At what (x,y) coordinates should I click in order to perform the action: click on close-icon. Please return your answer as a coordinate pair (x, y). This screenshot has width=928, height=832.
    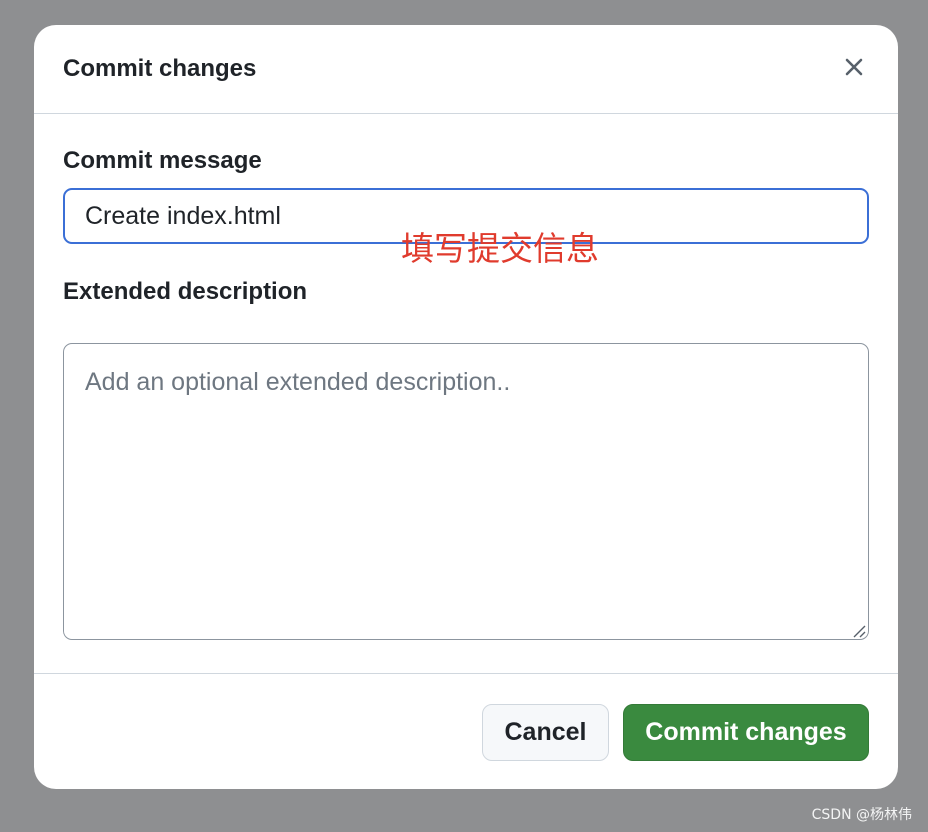
    Looking at the image, I should click on (854, 67).